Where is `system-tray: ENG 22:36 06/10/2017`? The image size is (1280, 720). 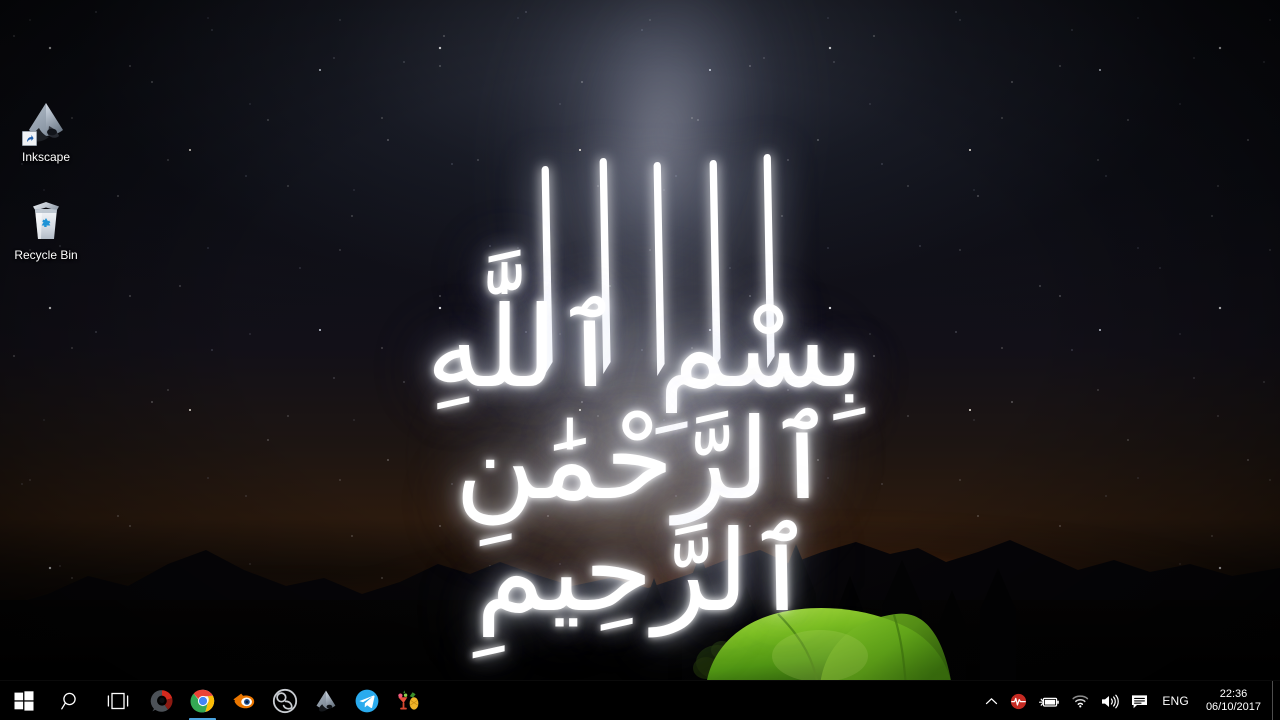
system-tray: ENG 22:36 06/10/2017 is located at coordinates (1129, 700).